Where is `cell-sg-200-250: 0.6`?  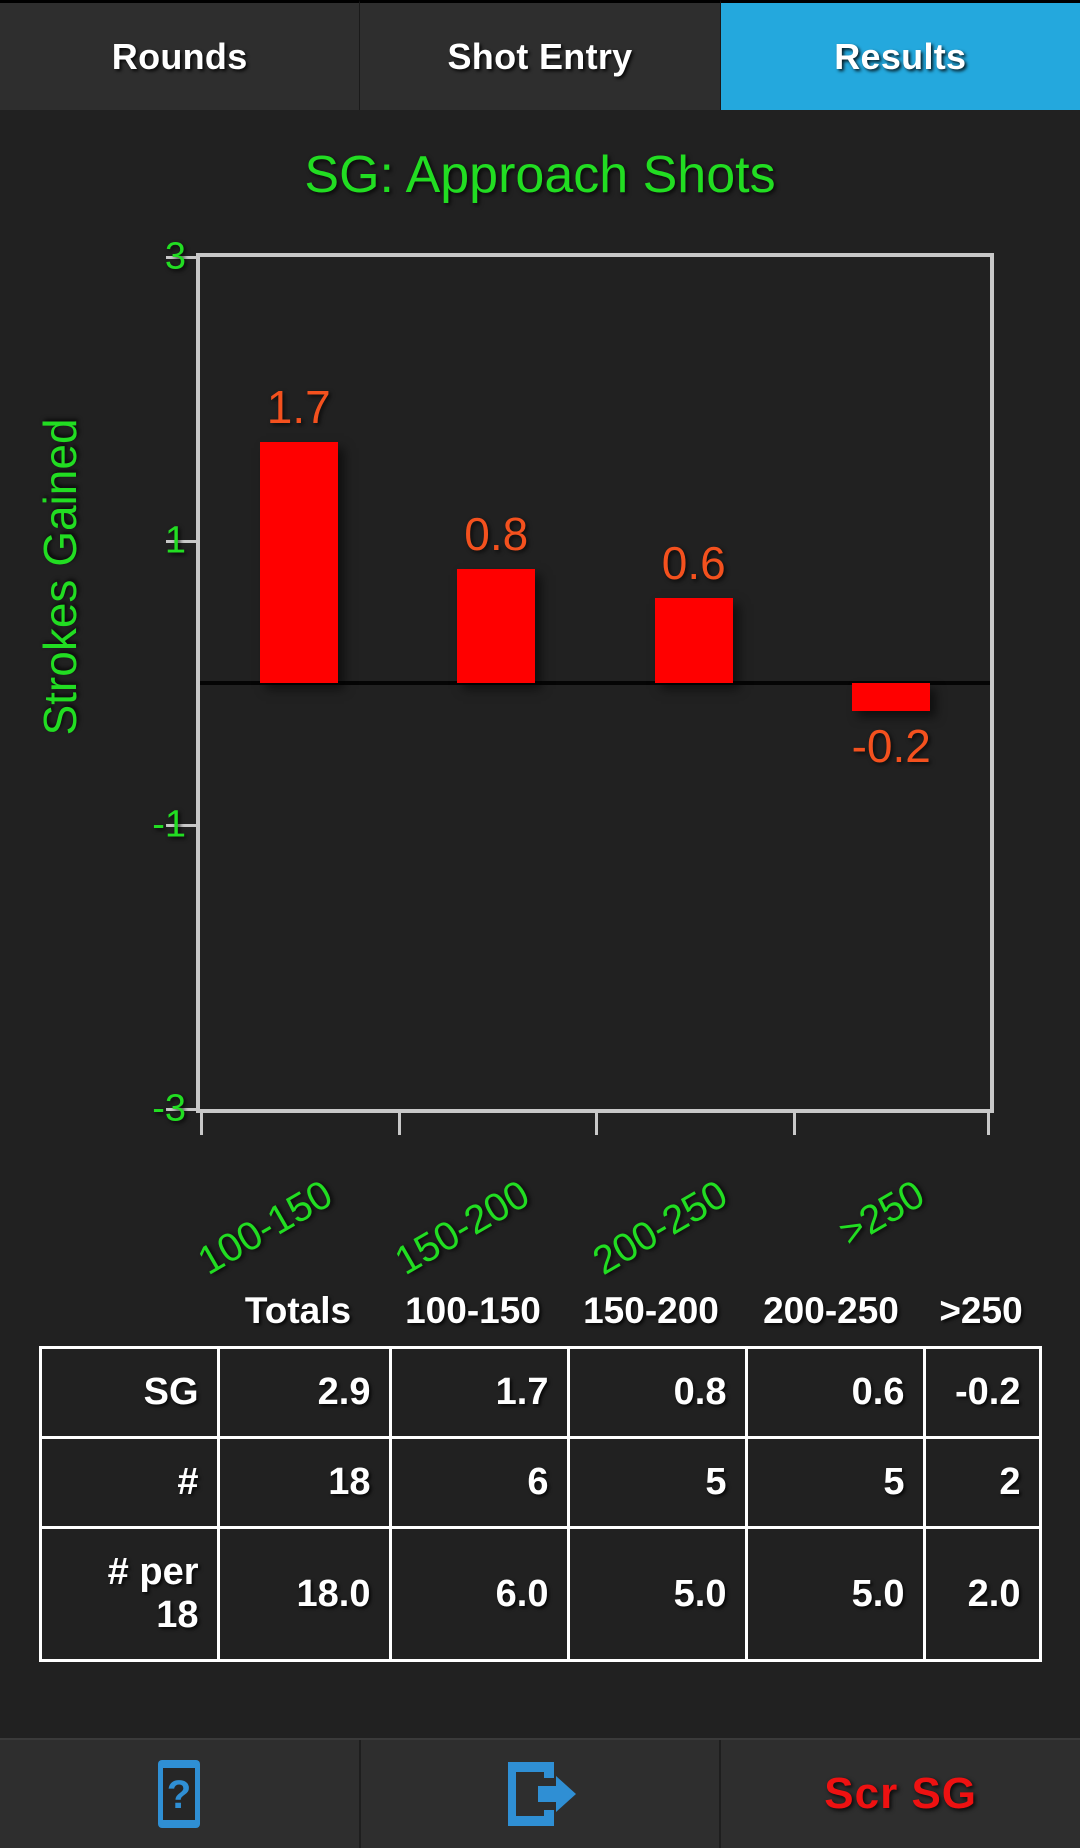
cell-sg-200-250: 0.6 is located at coordinates (835, 1392).